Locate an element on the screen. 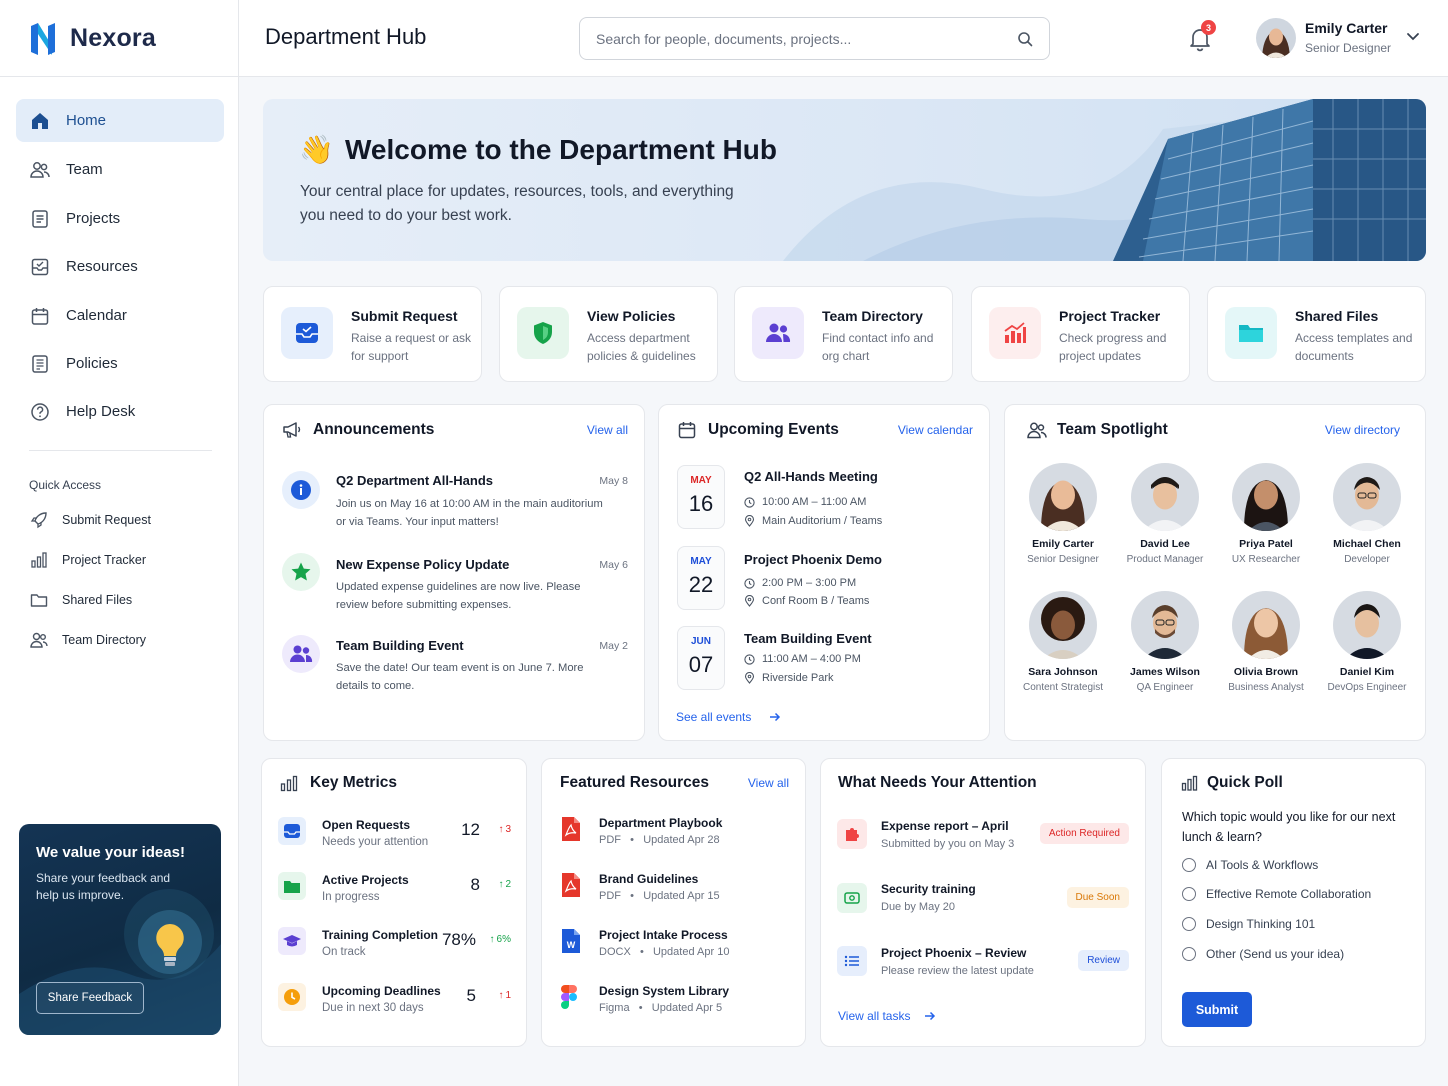  quick-card-description: Raise a request or ask for support is located at coordinates (411, 347).